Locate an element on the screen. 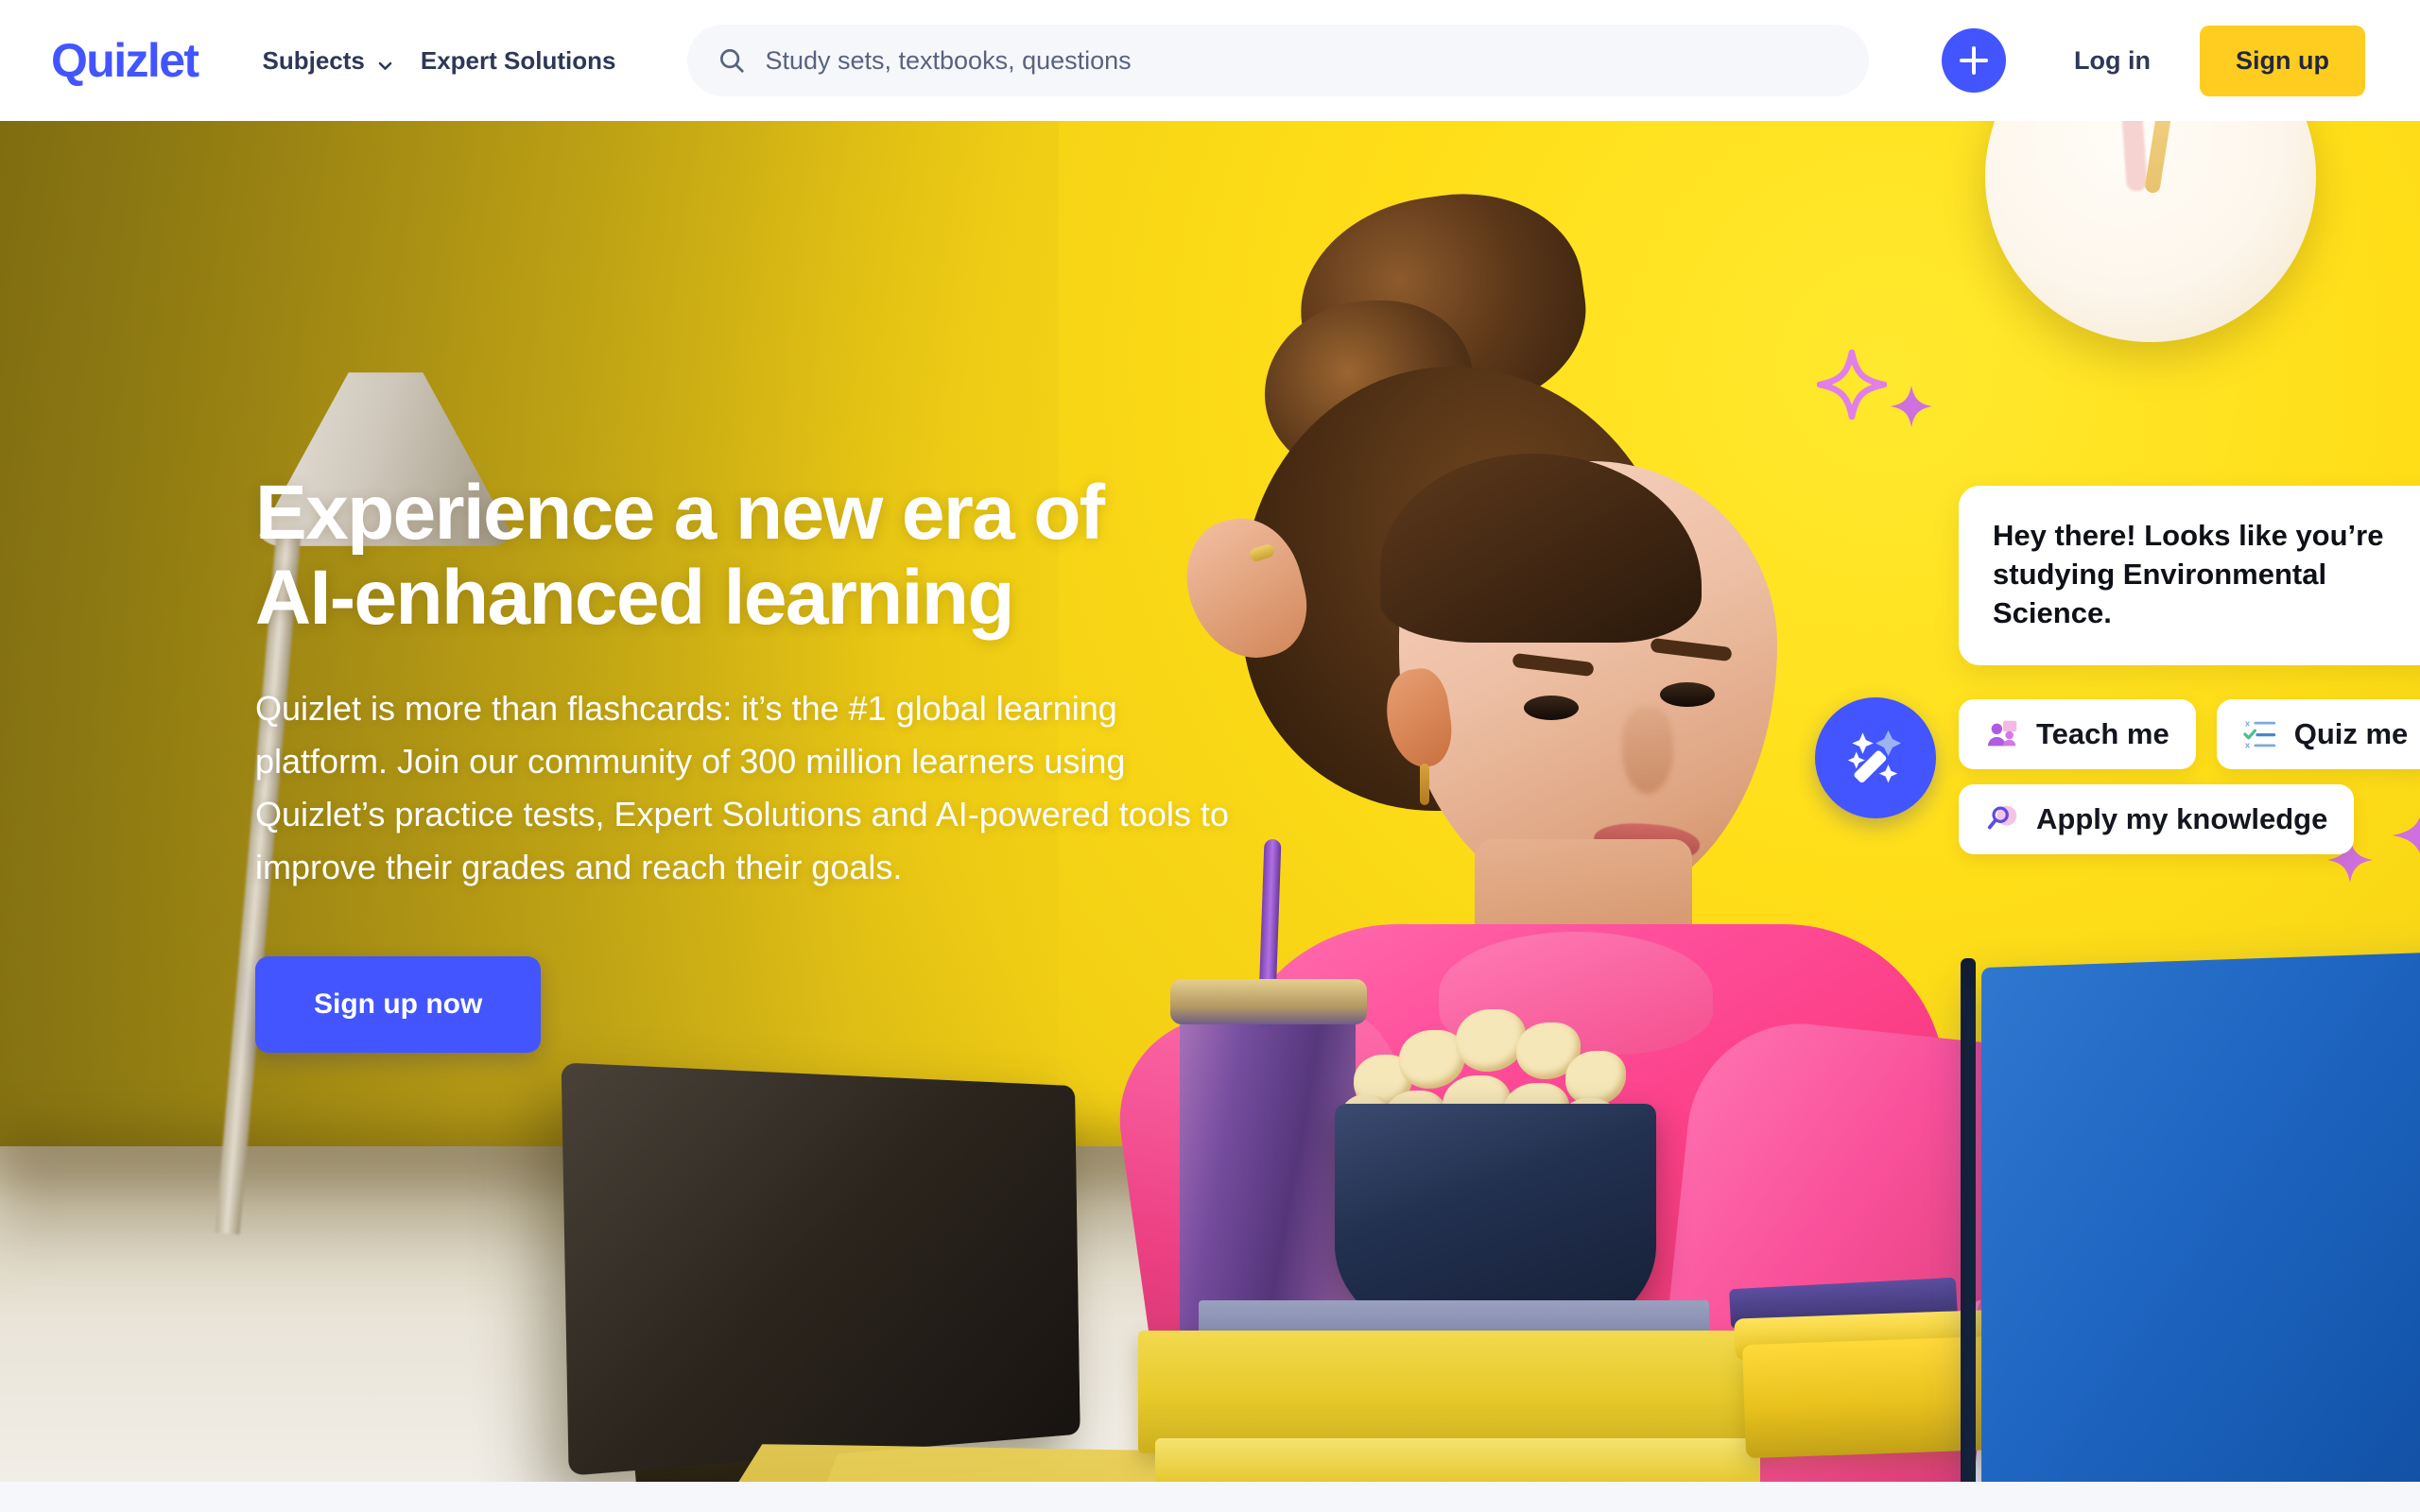 This screenshot has width=2420, height=1512. chevron-down-icon is located at coordinates (385, 61).